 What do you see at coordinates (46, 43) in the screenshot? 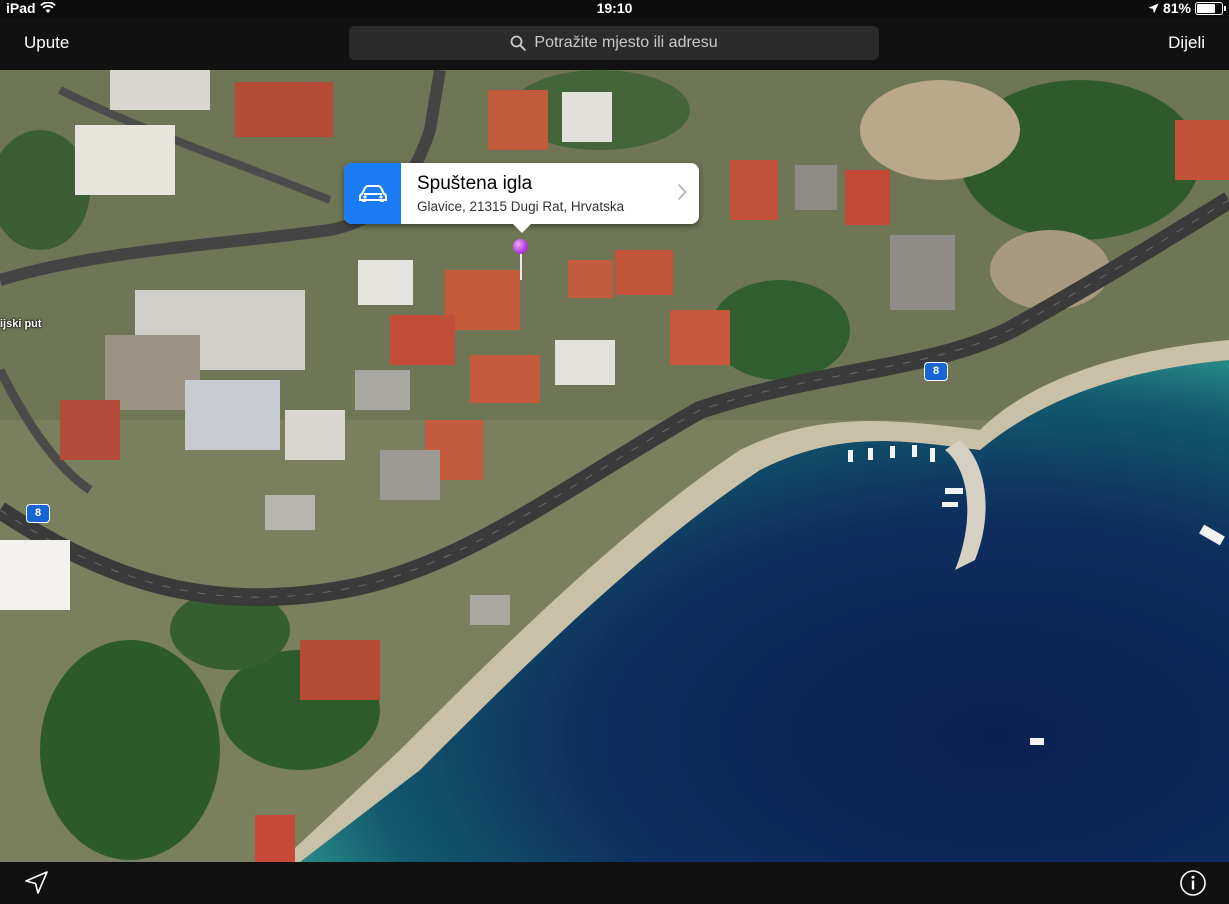
I see `directions-button: Upute` at bounding box center [46, 43].